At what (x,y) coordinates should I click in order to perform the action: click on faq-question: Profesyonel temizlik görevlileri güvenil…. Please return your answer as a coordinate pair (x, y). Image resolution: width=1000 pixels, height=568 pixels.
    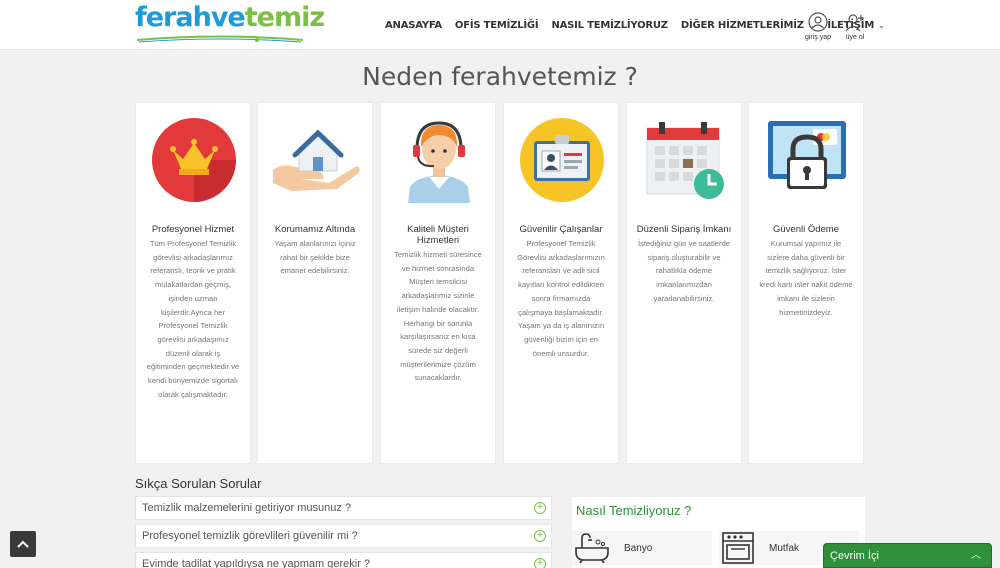
    Looking at the image, I should click on (250, 536).